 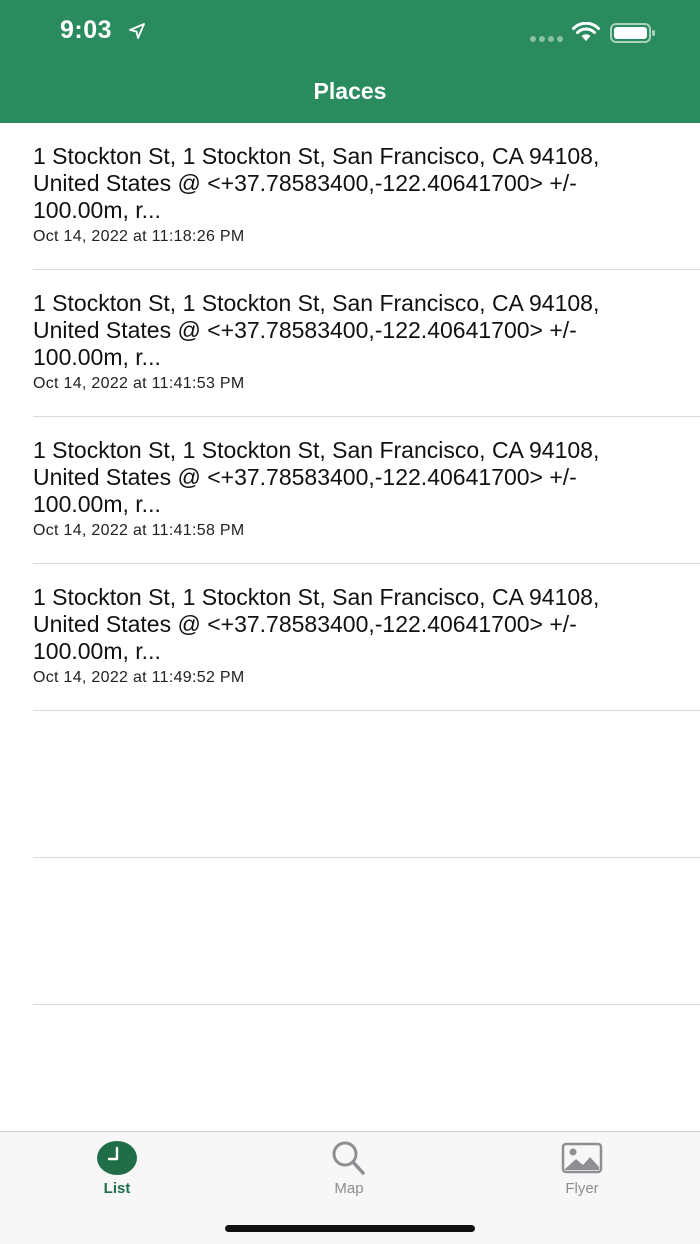 I want to click on tab-flyer: Flyer, so click(x=582, y=1168).